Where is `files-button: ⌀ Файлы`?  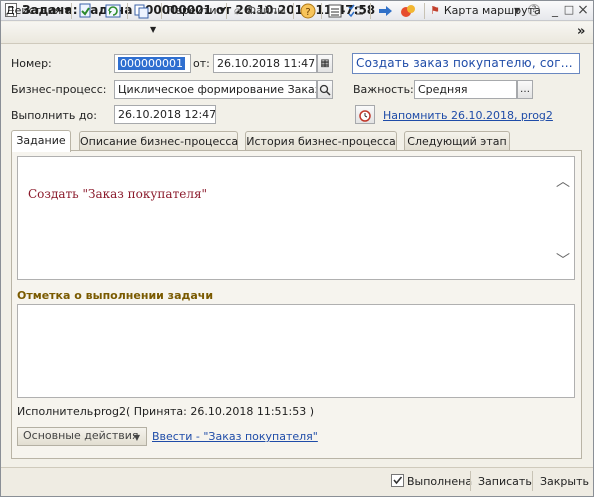 files-button: ⌀ Файлы is located at coordinates (260, 11).